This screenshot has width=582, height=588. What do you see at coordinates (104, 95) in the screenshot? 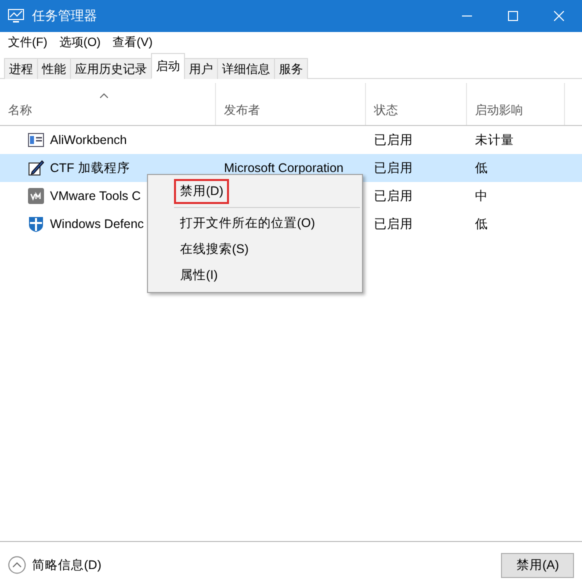
I see `sort-caret-icon` at bounding box center [104, 95].